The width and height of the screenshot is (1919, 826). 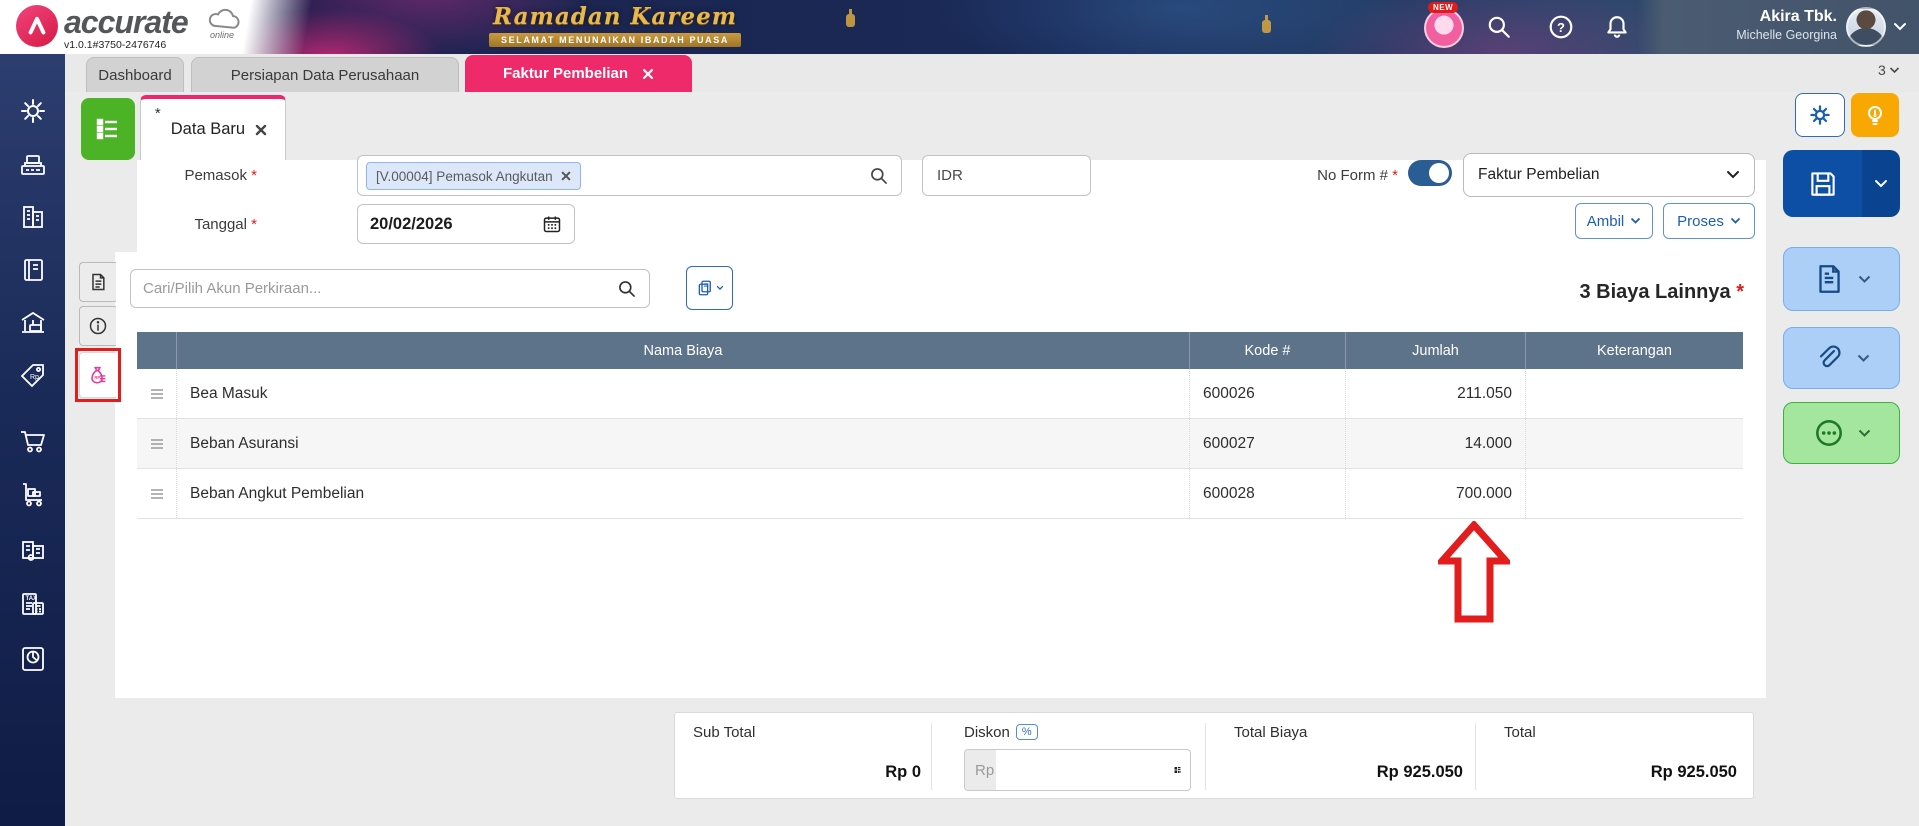 What do you see at coordinates (466, 224) in the screenshot?
I see `tanggal-field: 20/02/2026` at bounding box center [466, 224].